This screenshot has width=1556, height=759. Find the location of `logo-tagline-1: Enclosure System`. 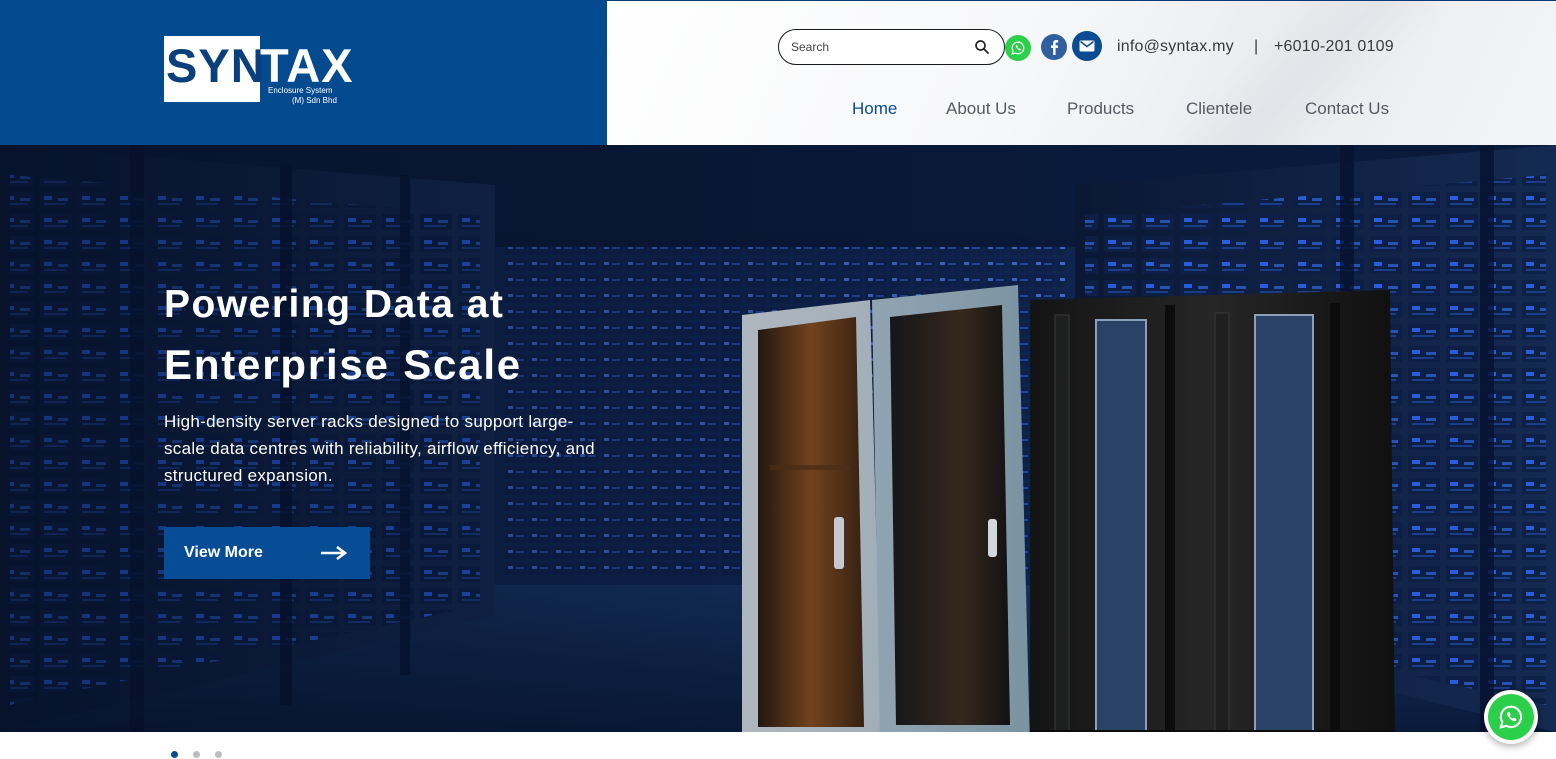

logo-tagline-1: Enclosure System is located at coordinates (300, 90).